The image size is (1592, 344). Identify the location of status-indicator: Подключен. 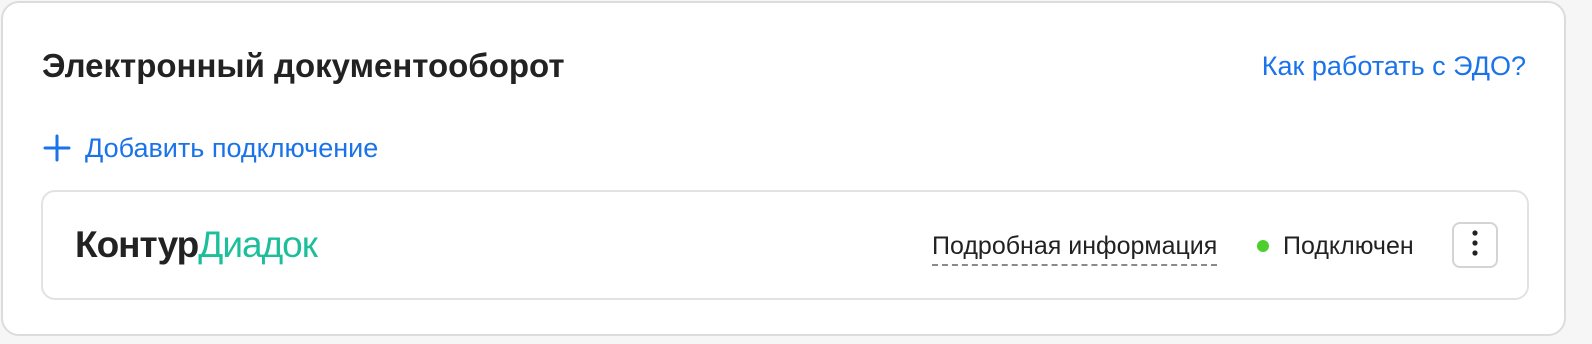
(1335, 246).